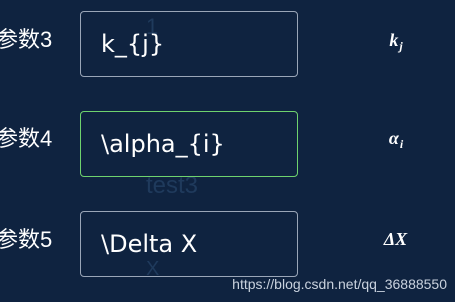 This screenshot has width=455, height=302. Describe the element at coordinates (26, 39) in the screenshot. I see `param3-label: 参数3` at that location.